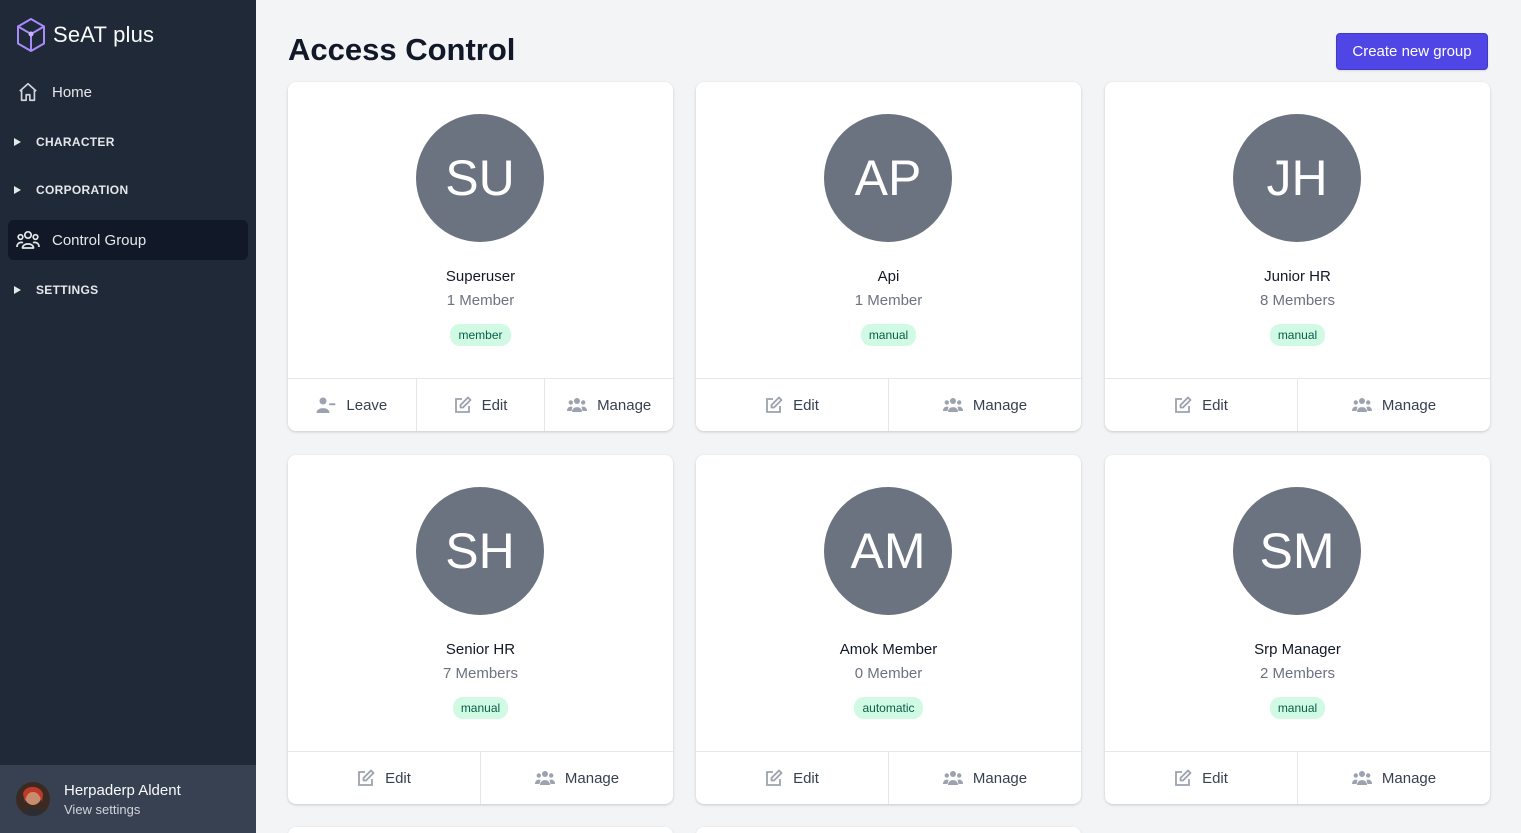 This screenshot has width=1521, height=833. I want to click on brand: SeAT plus, so click(85, 35).